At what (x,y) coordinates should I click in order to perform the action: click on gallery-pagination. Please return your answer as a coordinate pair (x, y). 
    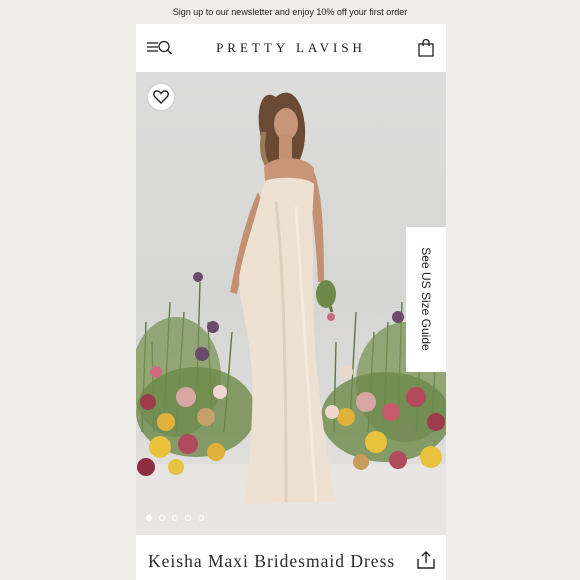
    Looking at the image, I should click on (175, 518).